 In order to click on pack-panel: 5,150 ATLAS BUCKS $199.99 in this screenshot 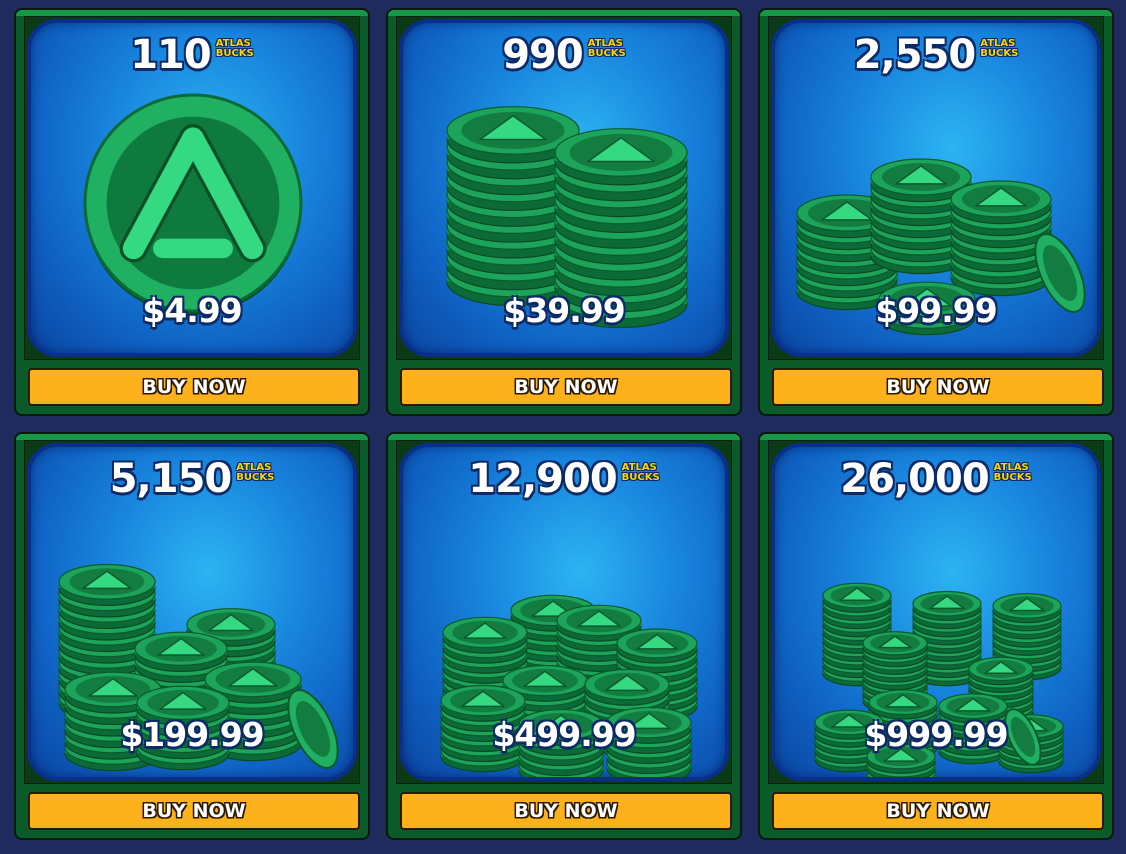, I will do `click(192, 612)`.